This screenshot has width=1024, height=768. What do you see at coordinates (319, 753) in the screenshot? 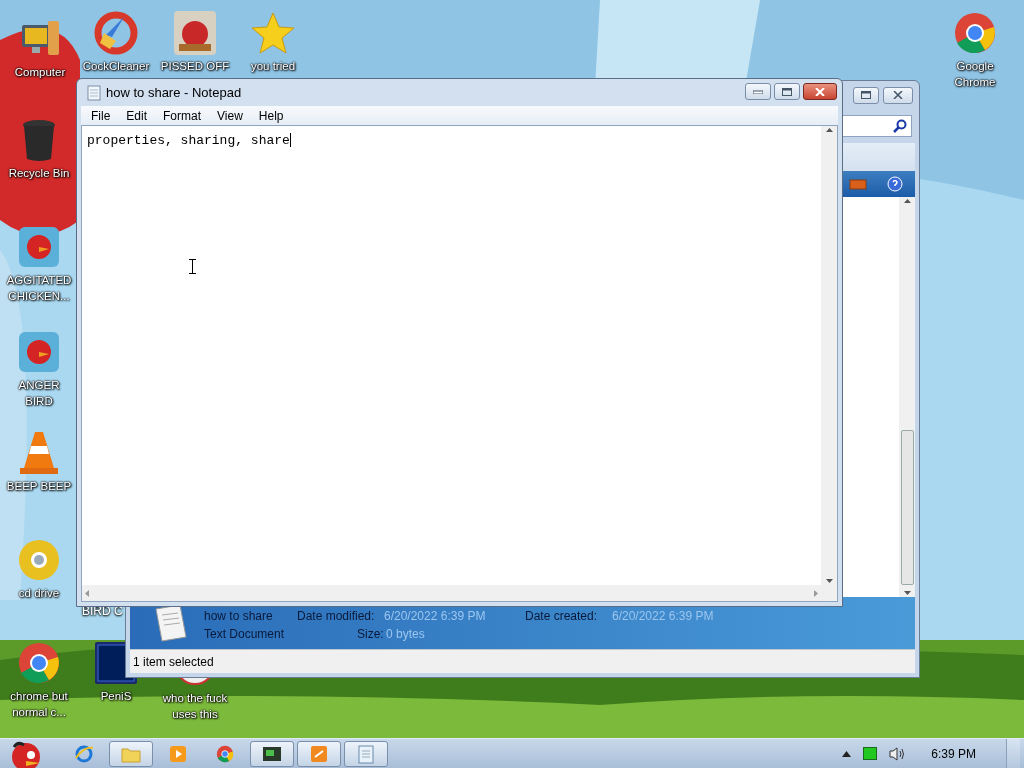
I see `editor-icon` at bounding box center [319, 753].